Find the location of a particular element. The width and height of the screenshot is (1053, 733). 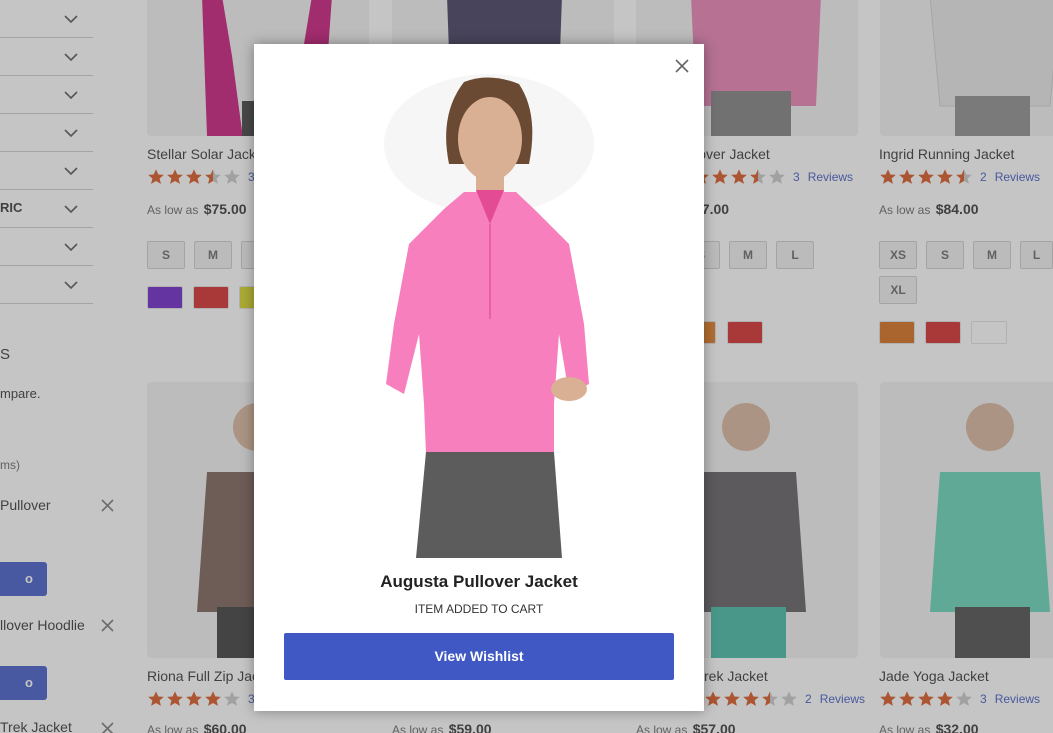

modal-status-text: ITEM ADDED TO CART is located at coordinates (479, 609).